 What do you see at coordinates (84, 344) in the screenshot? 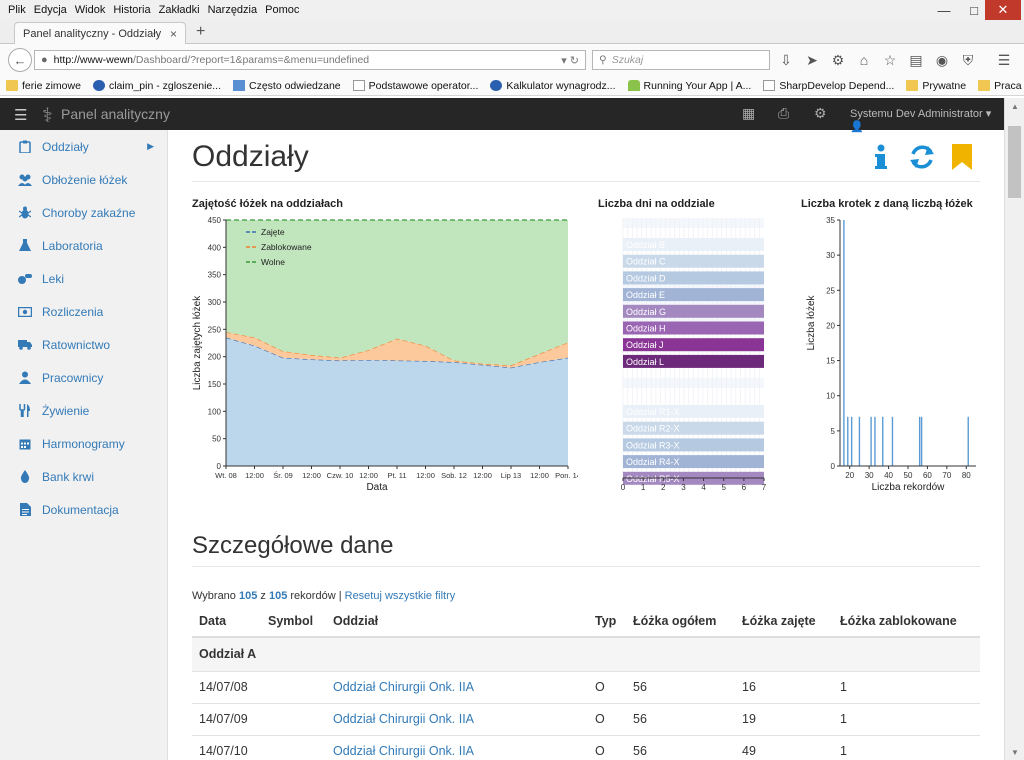
I see `sidebar-item-ratownictwo: Ratownictwo` at bounding box center [84, 344].